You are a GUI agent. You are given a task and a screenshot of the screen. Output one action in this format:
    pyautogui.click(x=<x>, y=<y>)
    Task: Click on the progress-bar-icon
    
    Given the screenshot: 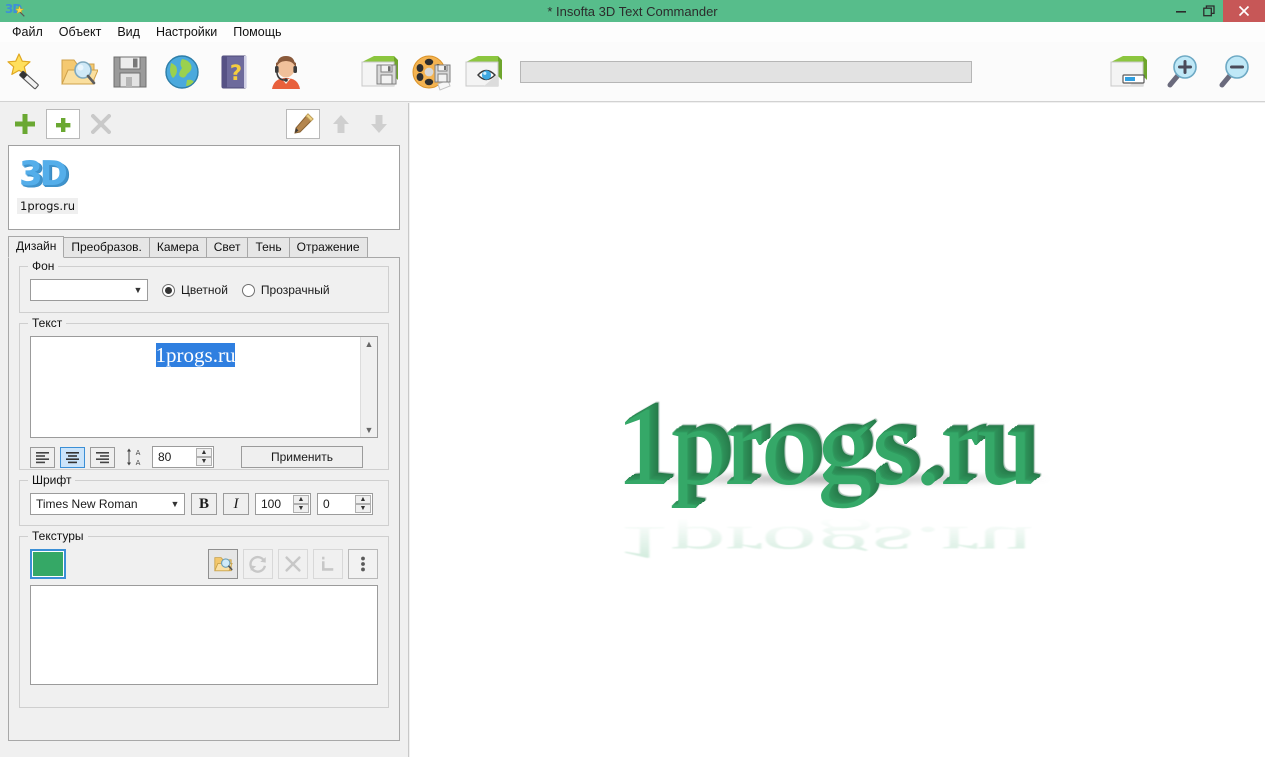 What is the action you would take?
    pyautogui.click(x=1128, y=70)
    